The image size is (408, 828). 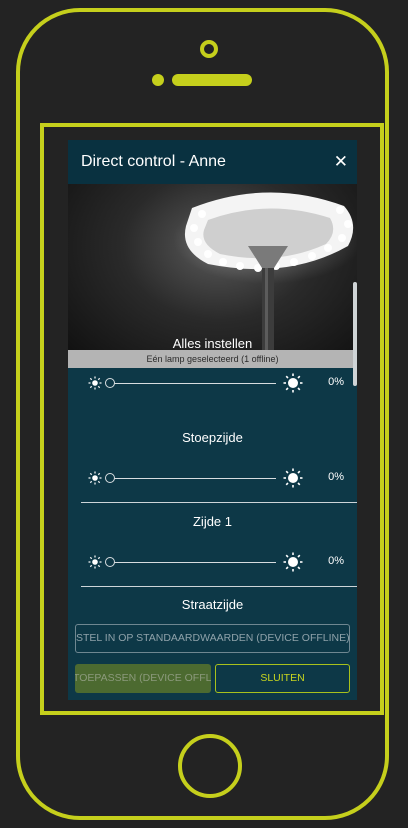 I want to click on slider-stoepzijde: 0%, so click(x=212, y=479).